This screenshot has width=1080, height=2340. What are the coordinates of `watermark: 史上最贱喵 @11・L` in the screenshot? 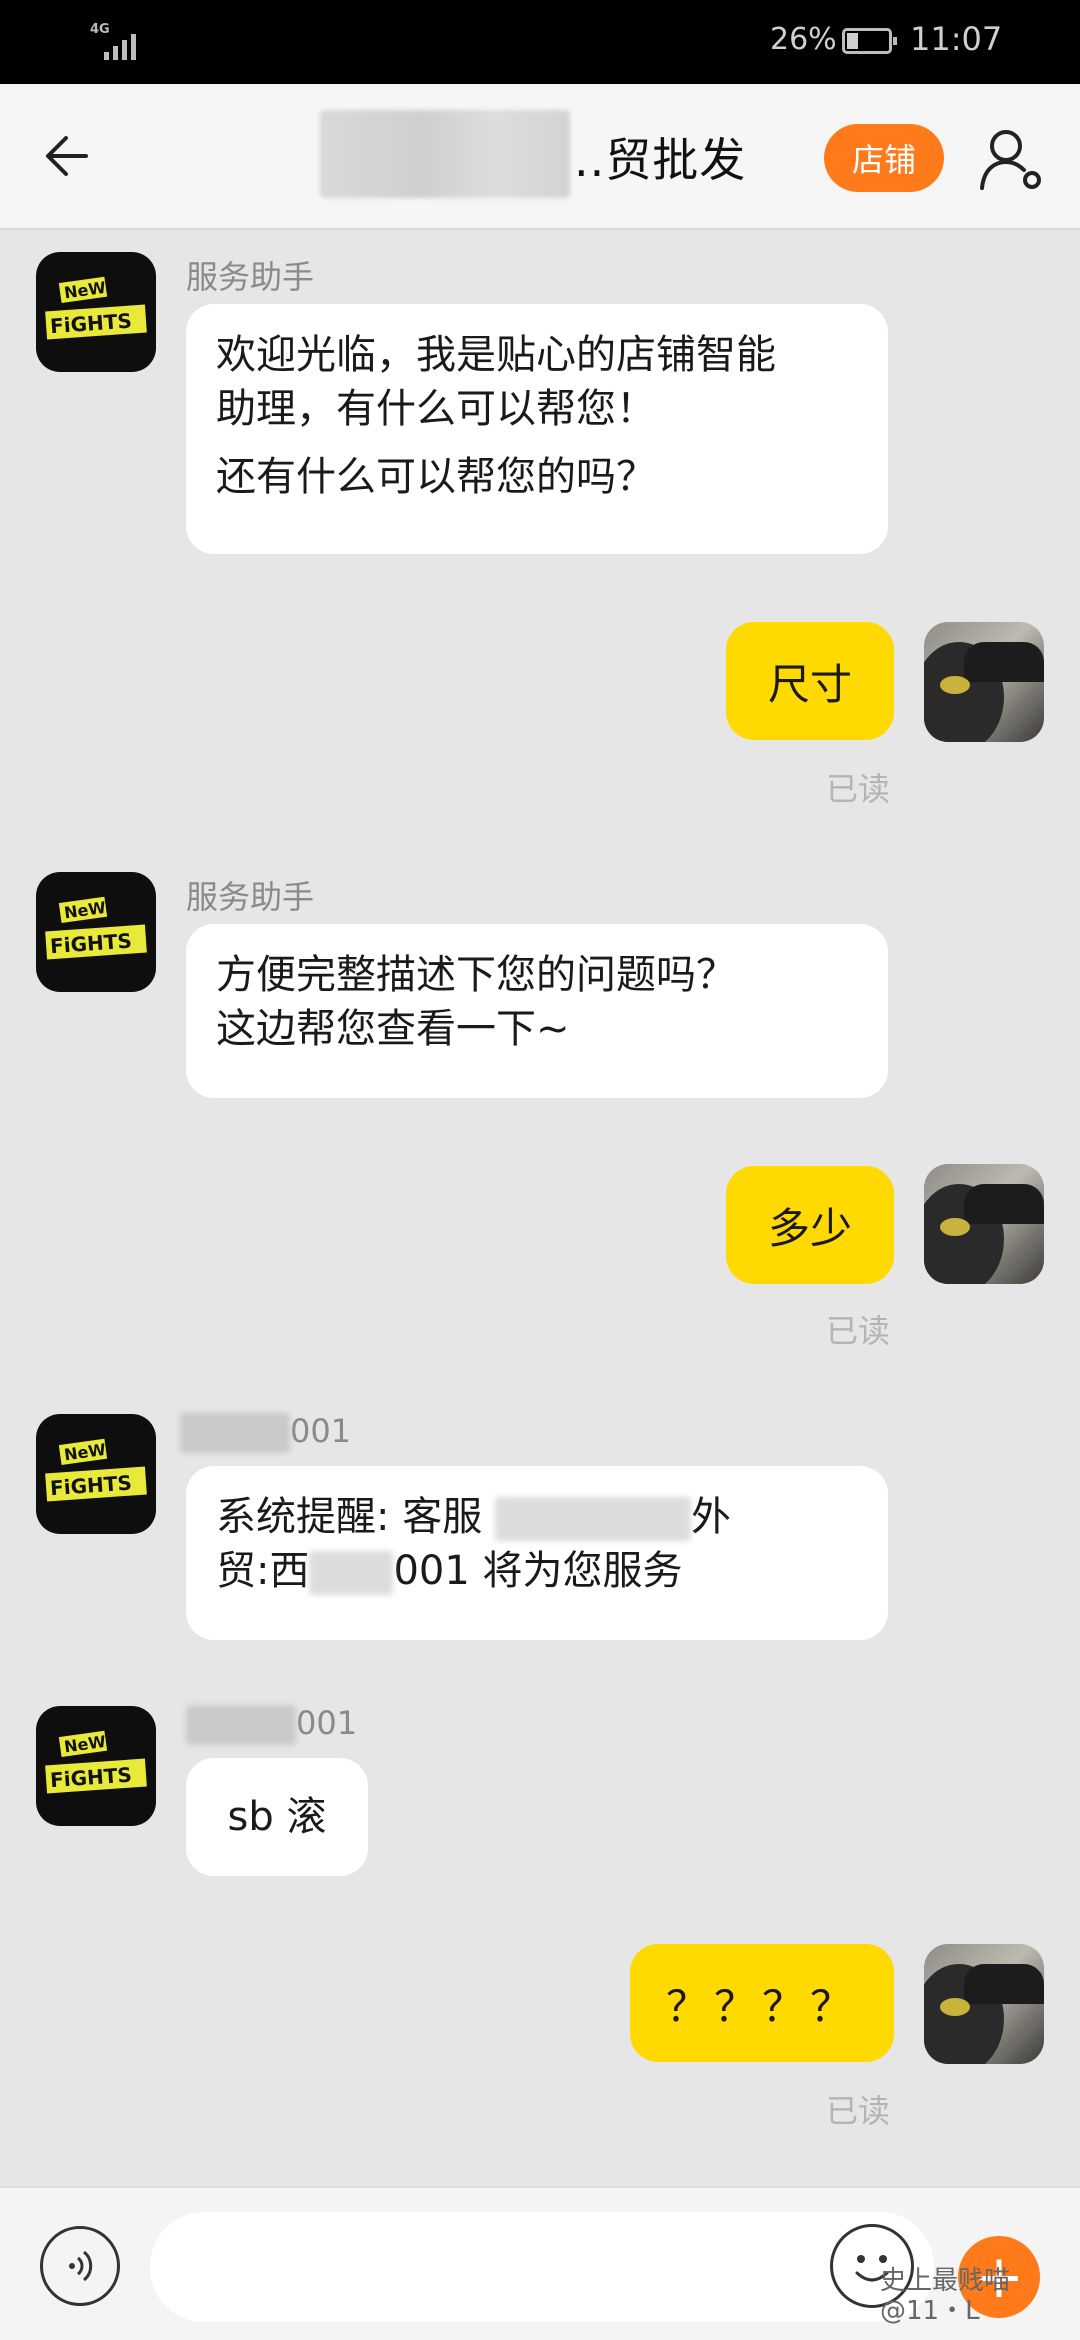 It's located at (945, 2296).